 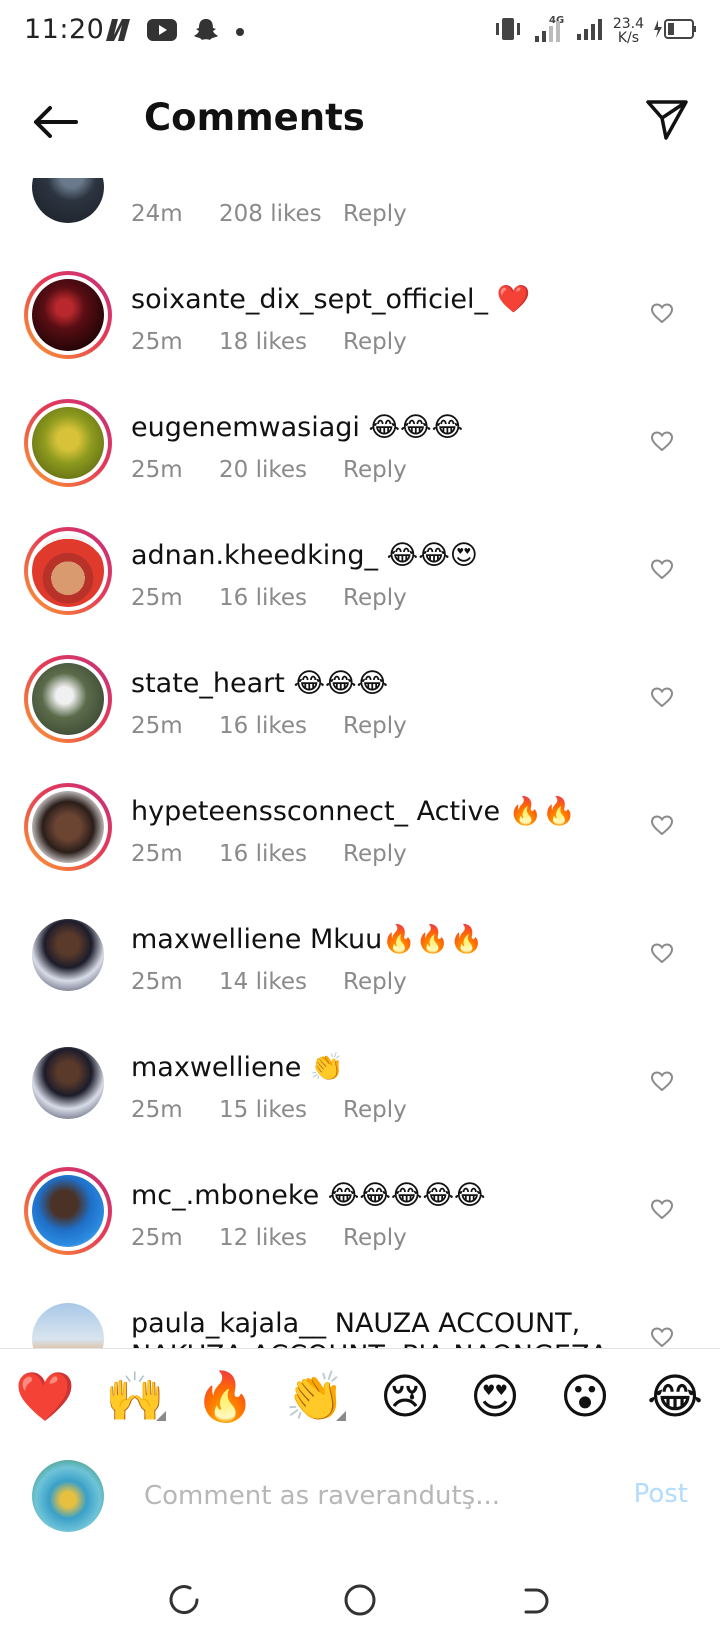 I want to click on comment-item: maxwelliene Mkuu🔥🔥🔥 25m 14 likes Reply, so click(x=360, y=958).